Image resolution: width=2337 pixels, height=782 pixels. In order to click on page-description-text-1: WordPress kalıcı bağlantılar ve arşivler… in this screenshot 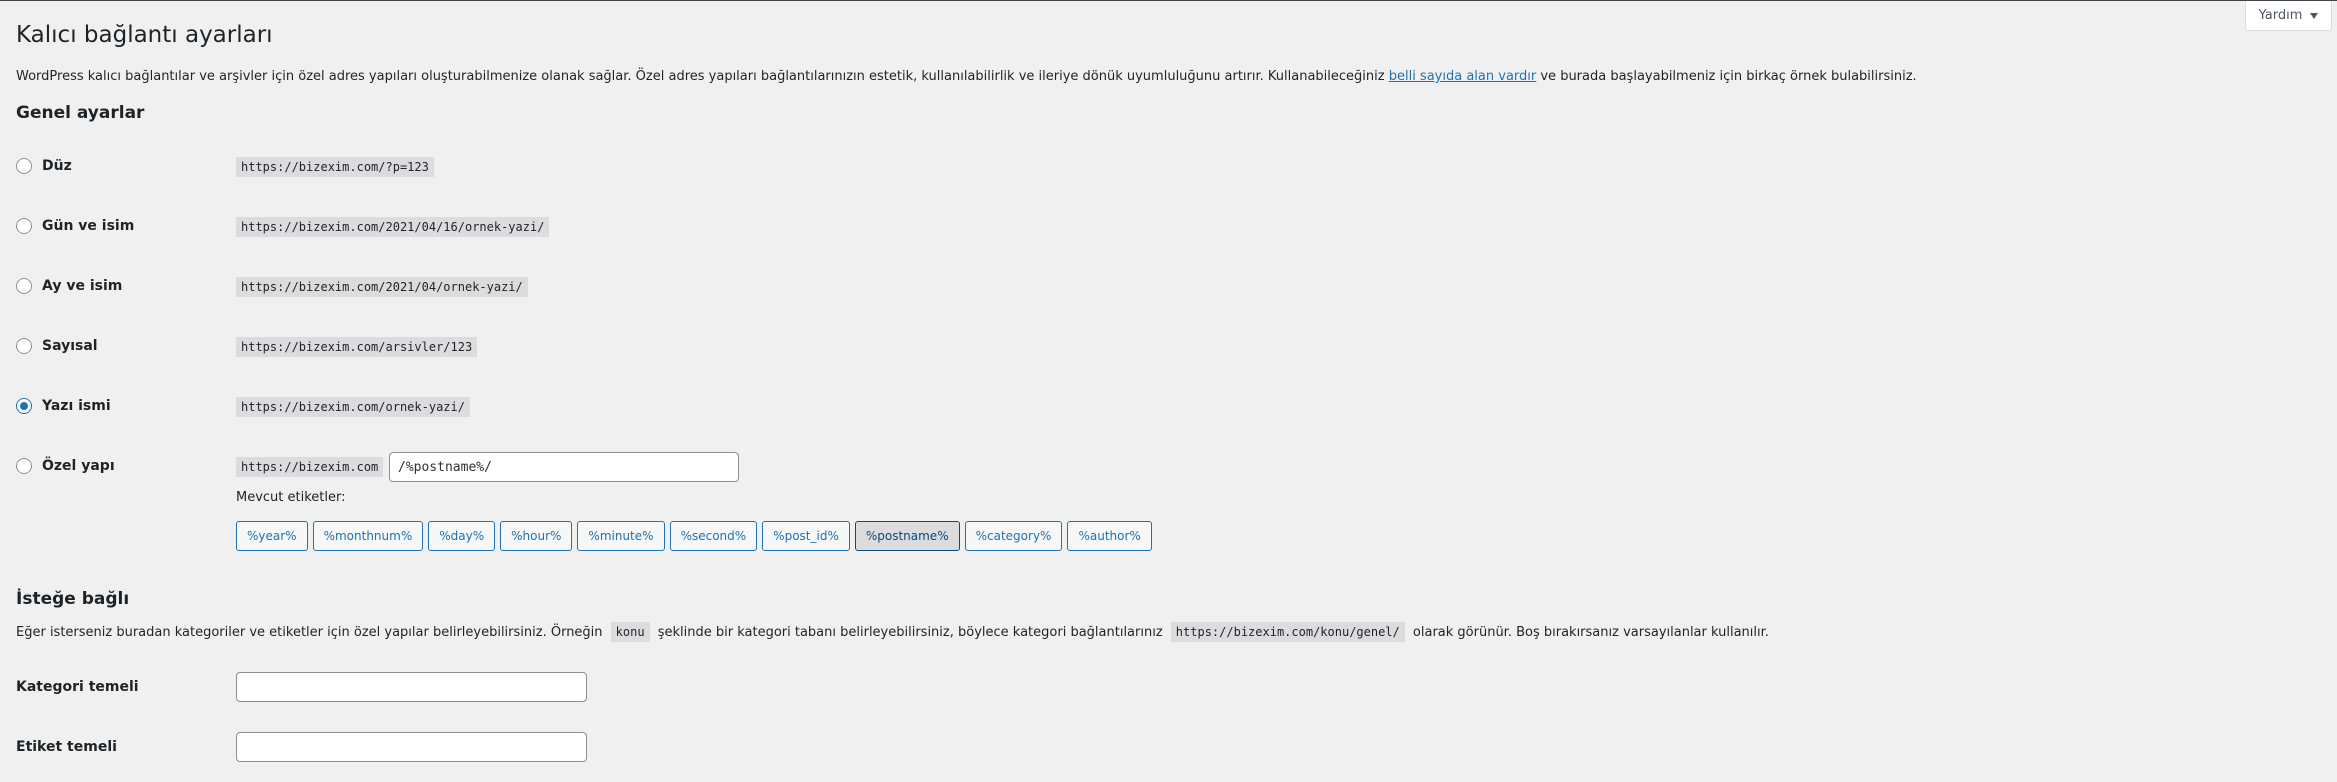, I will do `click(702, 76)`.